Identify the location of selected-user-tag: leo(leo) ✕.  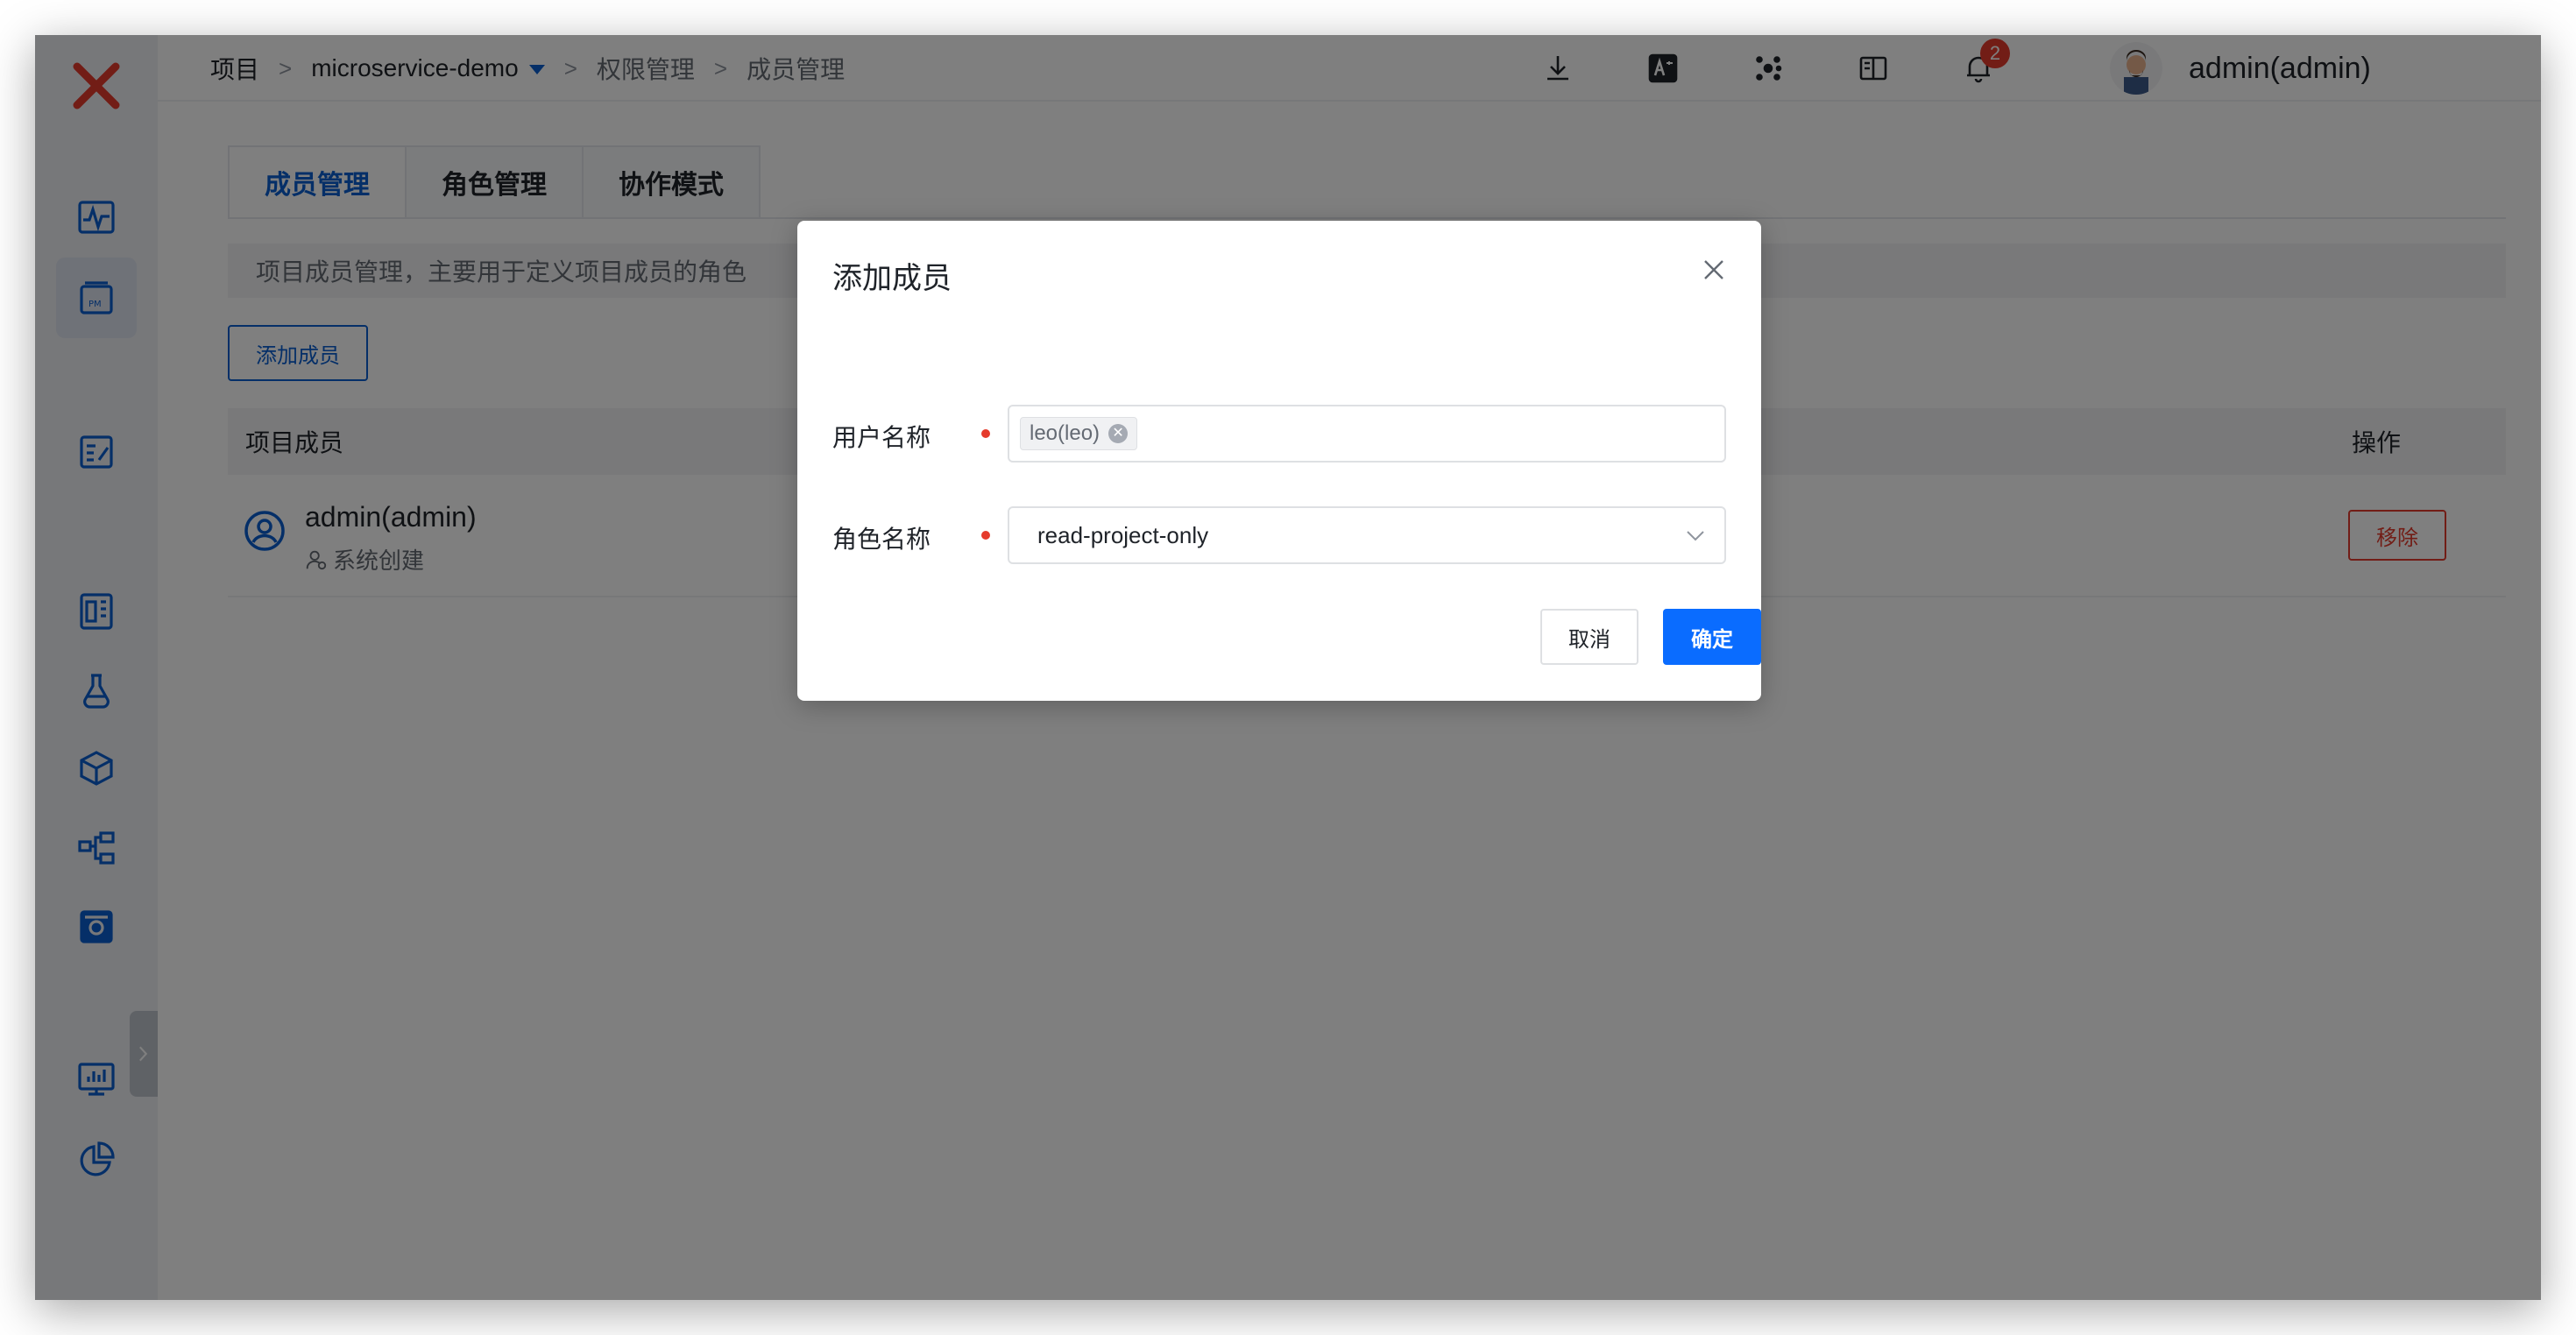
(1079, 433).